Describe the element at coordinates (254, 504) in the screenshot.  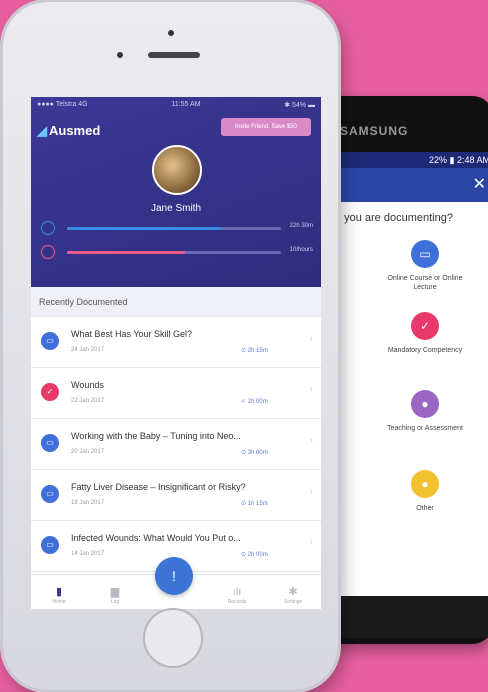
I see `item-meta: ⊙ 1h 15m` at that location.